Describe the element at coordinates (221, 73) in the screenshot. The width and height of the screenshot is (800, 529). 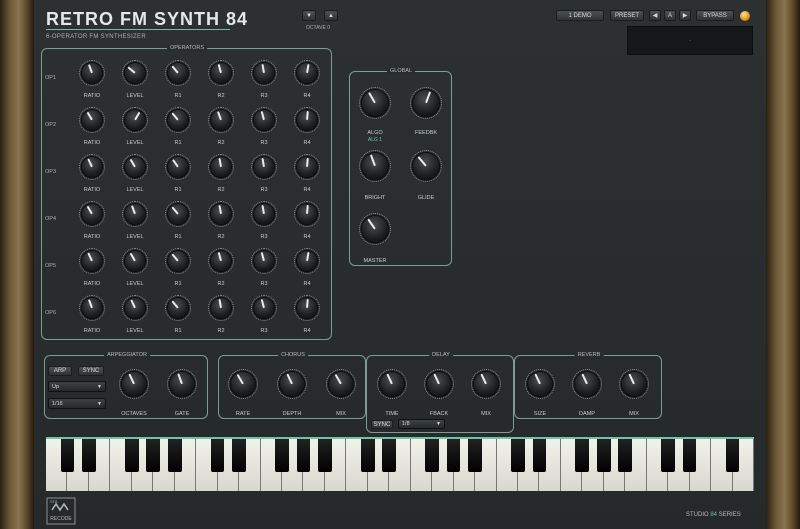
I see `op1-r2-knob` at that location.